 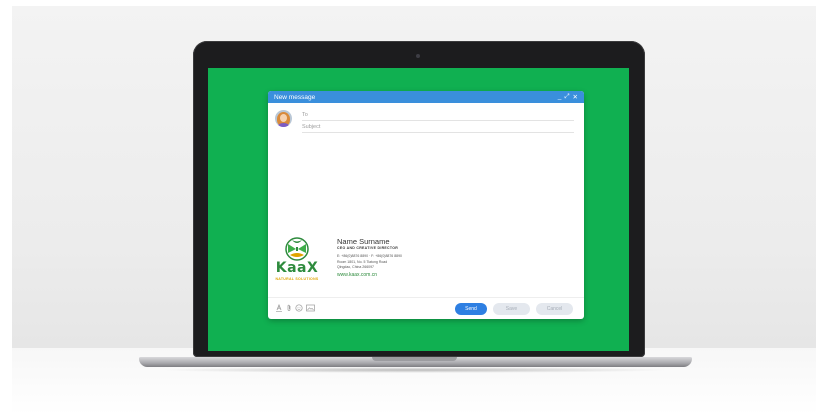 What do you see at coordinates (414, 359) in the screenshot?
I see `laptop-notch` at bounding box center [414, 359].